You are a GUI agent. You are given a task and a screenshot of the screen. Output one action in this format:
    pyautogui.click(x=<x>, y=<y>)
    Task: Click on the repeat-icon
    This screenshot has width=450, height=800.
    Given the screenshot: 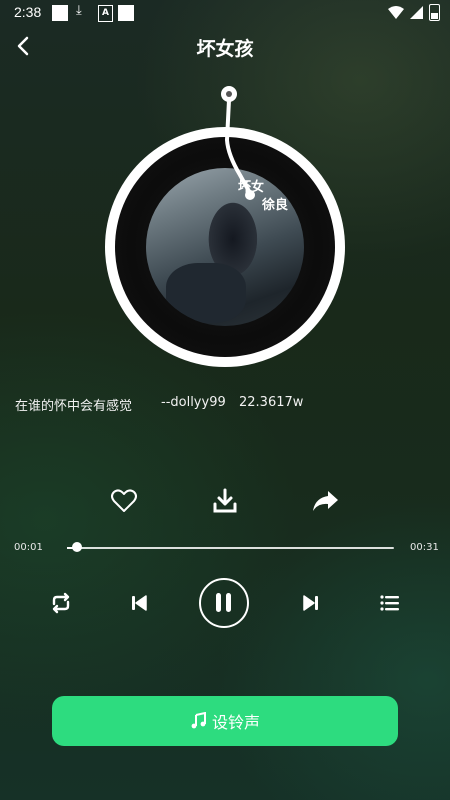 What is the action you would take?
    pyautogui.click(x=61, y=603)
    